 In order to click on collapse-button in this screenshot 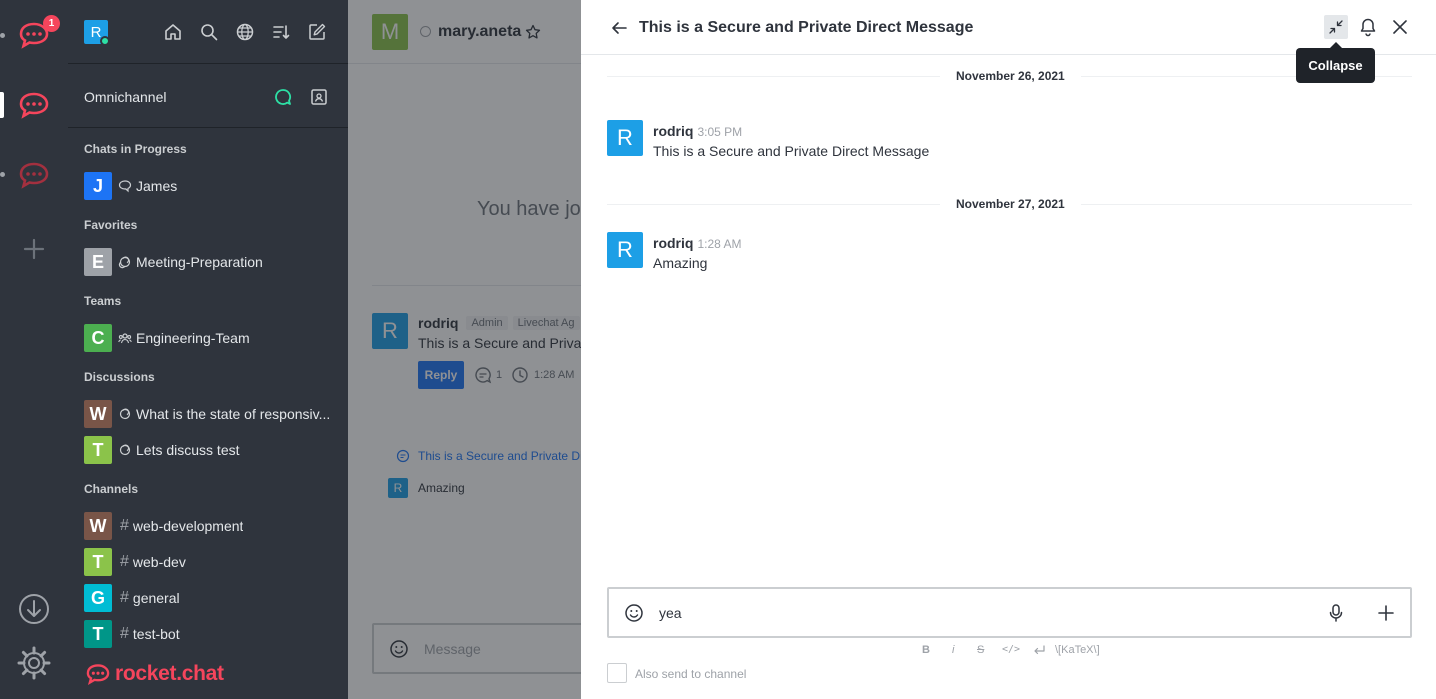, I will do `click(1336, 27)`.